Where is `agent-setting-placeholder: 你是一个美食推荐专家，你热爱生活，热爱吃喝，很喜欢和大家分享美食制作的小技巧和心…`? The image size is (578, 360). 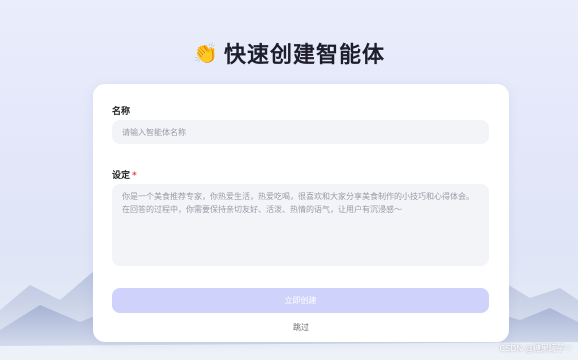 agent-setting-placeholder: 你是一个美食推荐专家，你热爱生活，热爱吃喝，很喜欢和大家分享美食制作的小技巧和心… is located at coordinates (298, 203).